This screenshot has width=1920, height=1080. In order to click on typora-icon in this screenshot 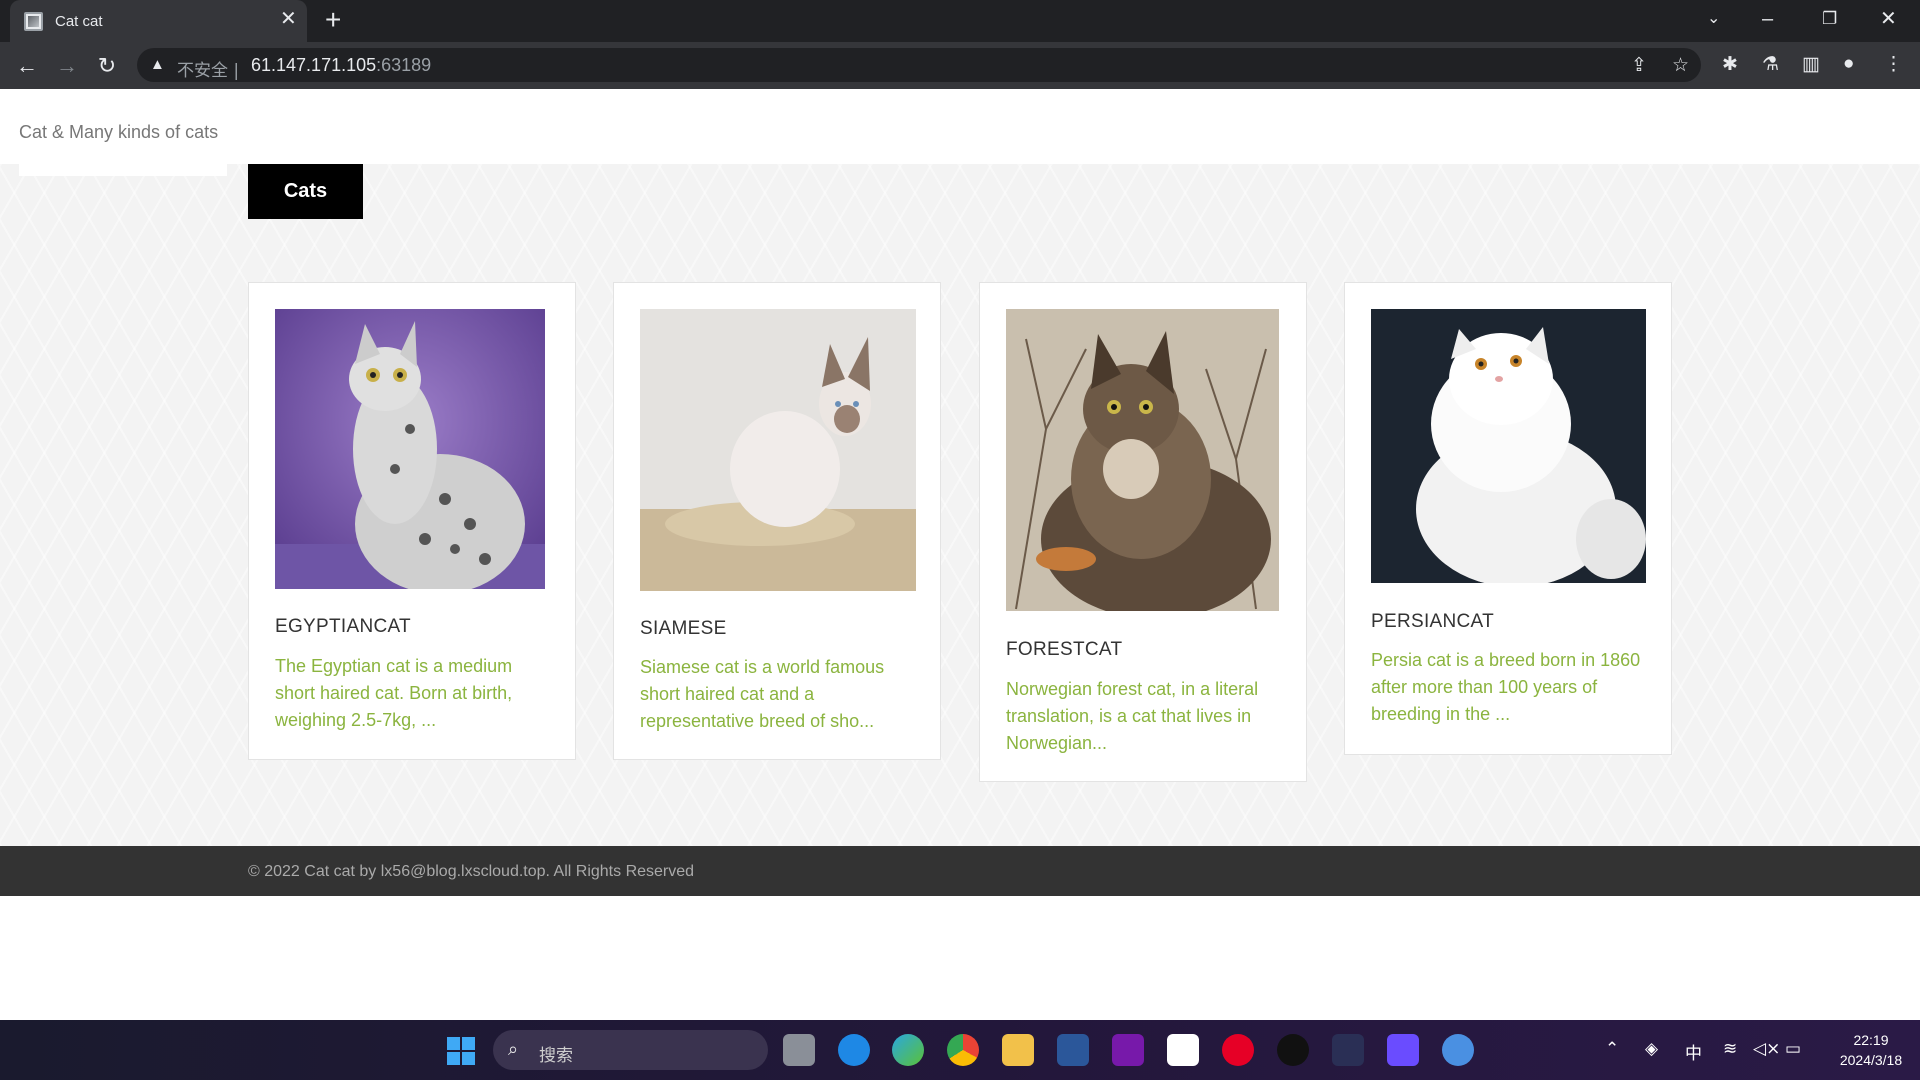, I will do `click(1183, 1050)`.